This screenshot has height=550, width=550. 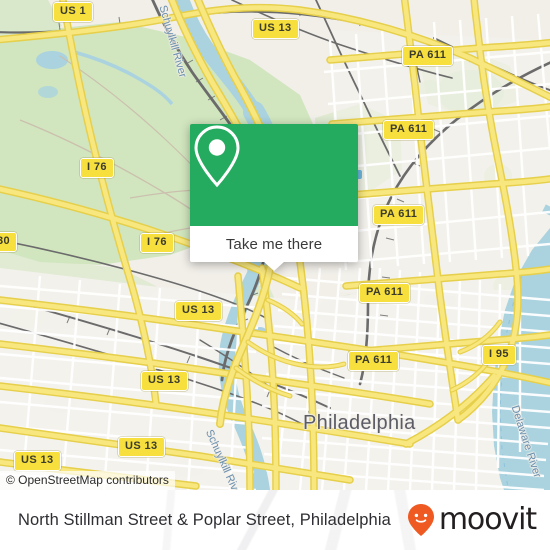 I want to click on take-me-there-label: Take me there, so click(x=274, y=244).